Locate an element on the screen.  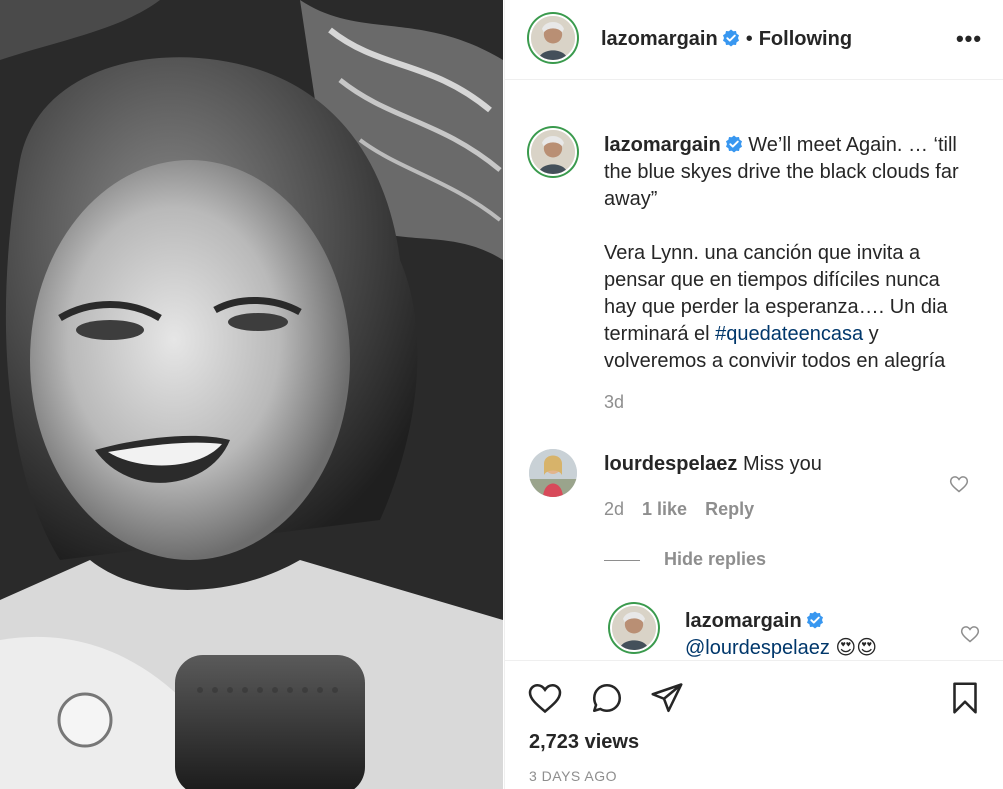
comment-like-heart-icon is located at coordinates (959, 484).